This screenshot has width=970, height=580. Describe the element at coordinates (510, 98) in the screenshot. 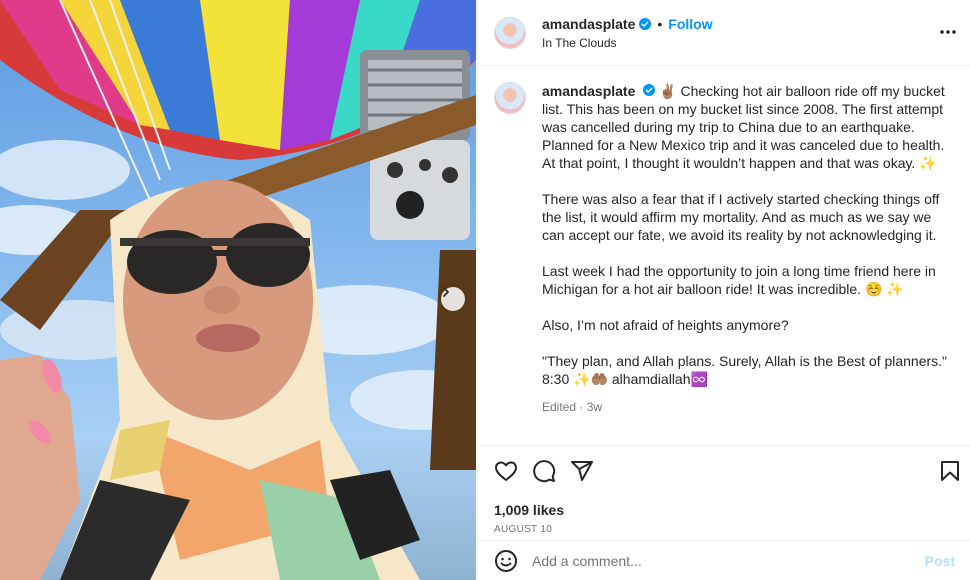

I see `caption-avatar` at that location.